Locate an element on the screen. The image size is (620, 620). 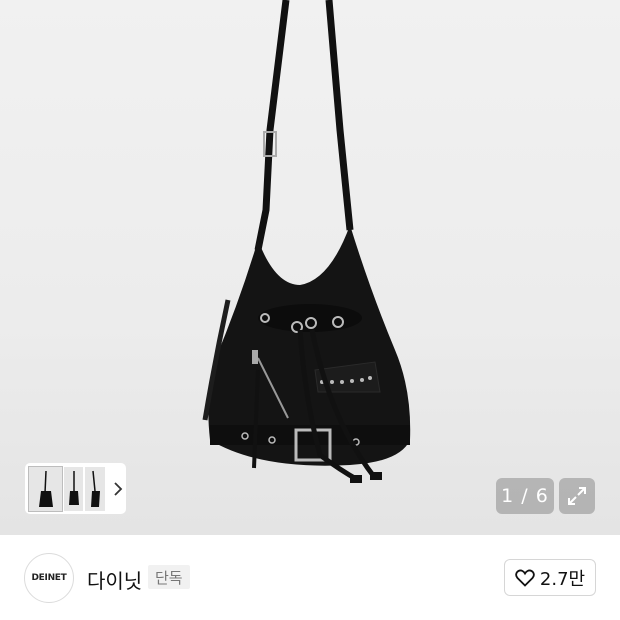
like-button: 2.7만 is located at coordinates (550, 577).